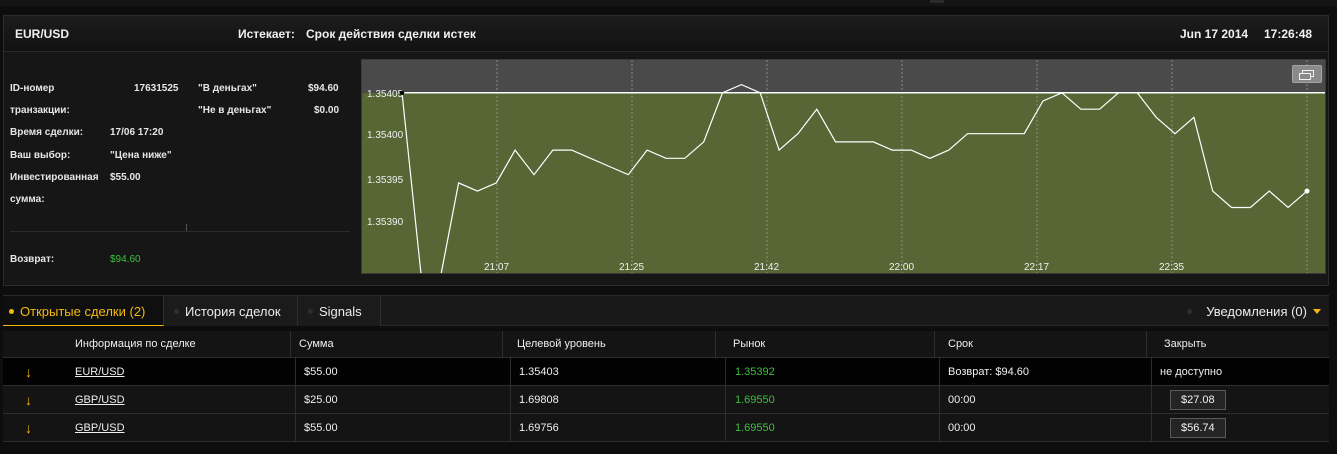 The image size is (1337, 454). Describe the element at coordinates (266, 34) in the screenshot. I see `expires-label: Истекает:` at that location.